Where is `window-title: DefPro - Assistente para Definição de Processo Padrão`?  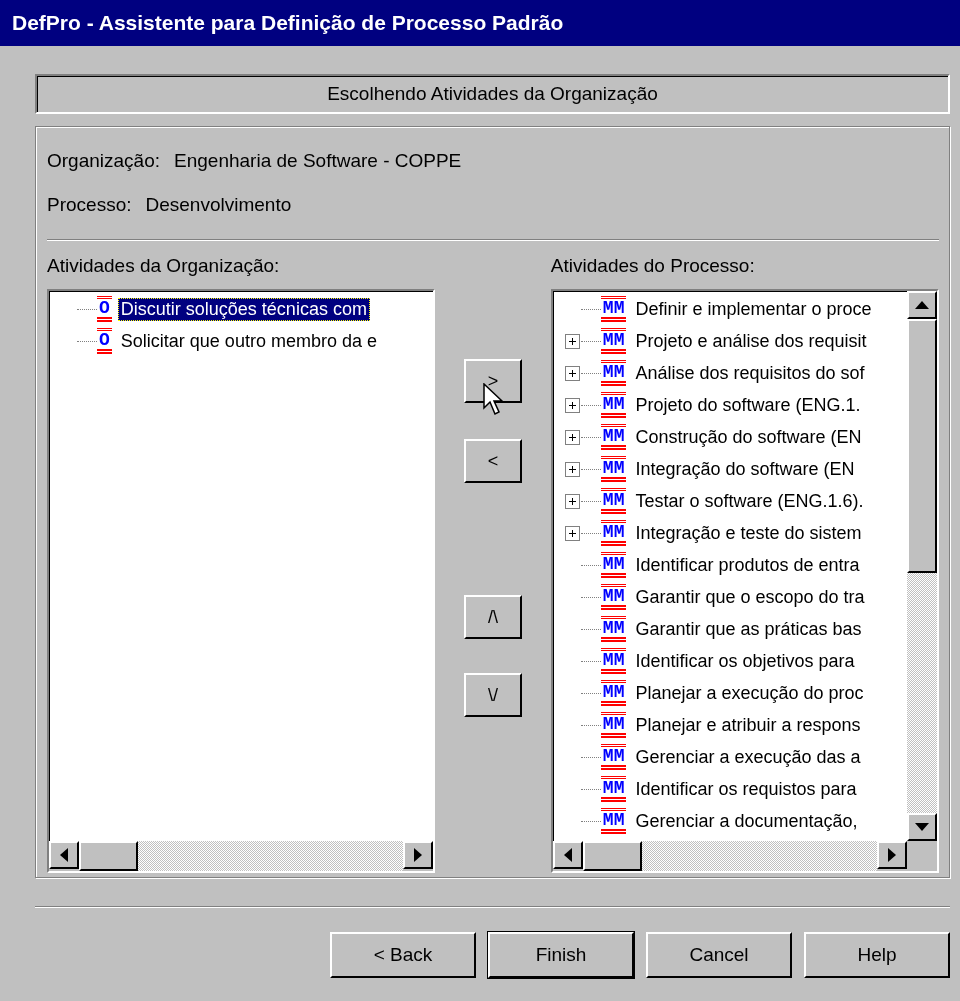
window-title: DefPro - Assistente para Definição de Processo Padrão is located at coordinates (288, 23).